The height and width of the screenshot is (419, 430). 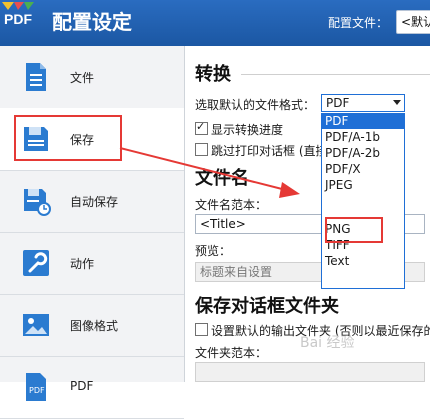 What do you see at coordinates (338, 103) in the screenshot?
I see `format-select-value: PDF` at bounding box center [338, 103].